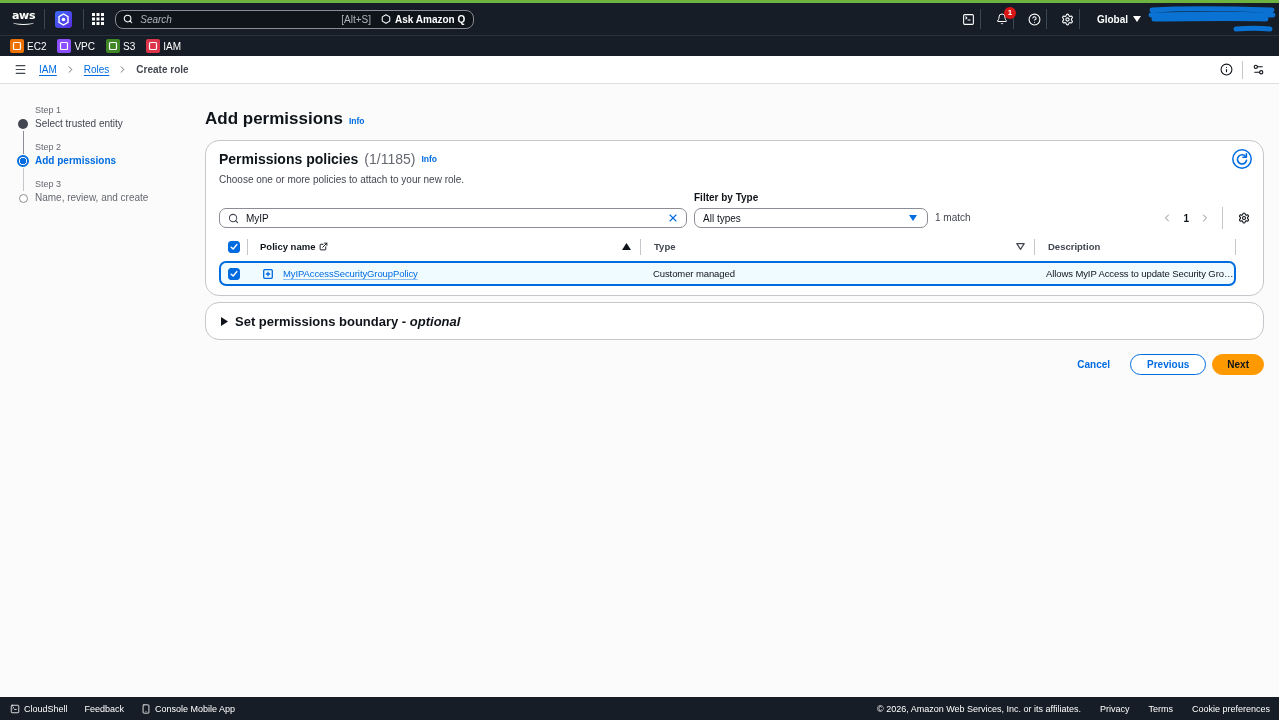 The width and height of the screenshot is (1279, 720). Describe the element at coordinates (726, 198) in the screenshot. I see `filter-label: Filter by Type` at that location.